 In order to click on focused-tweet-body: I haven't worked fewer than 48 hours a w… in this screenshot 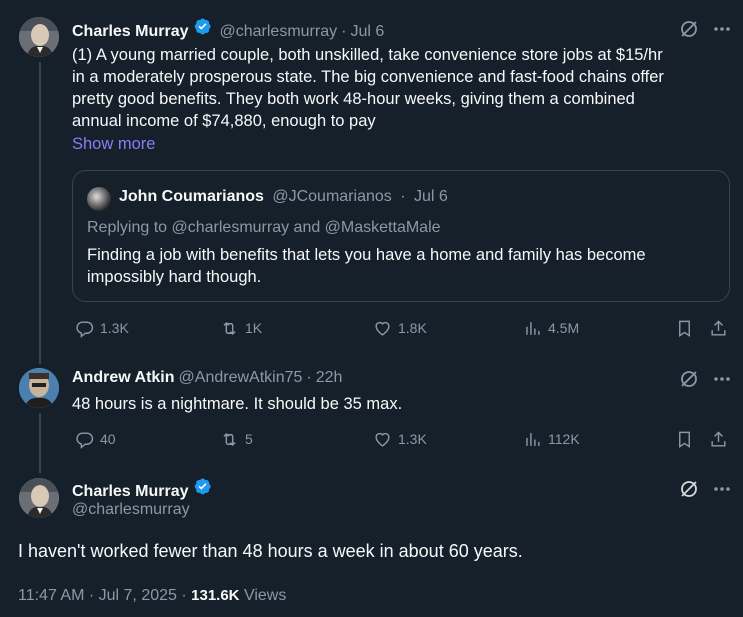, I will do `click(270, 551)`.